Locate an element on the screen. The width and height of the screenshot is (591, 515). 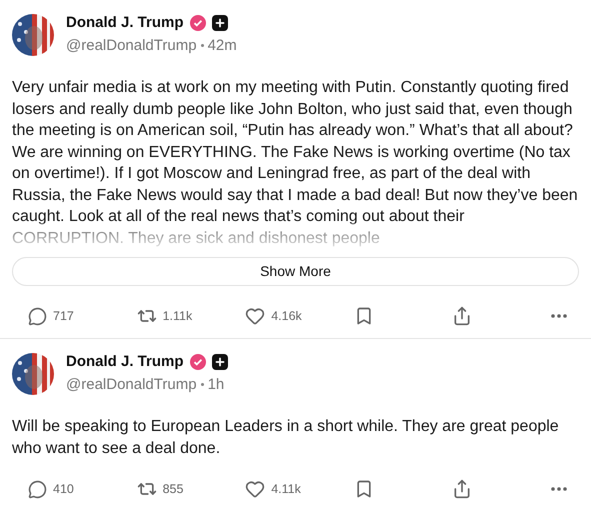
like-button: 4.11k is located at coordinates (295, 489).